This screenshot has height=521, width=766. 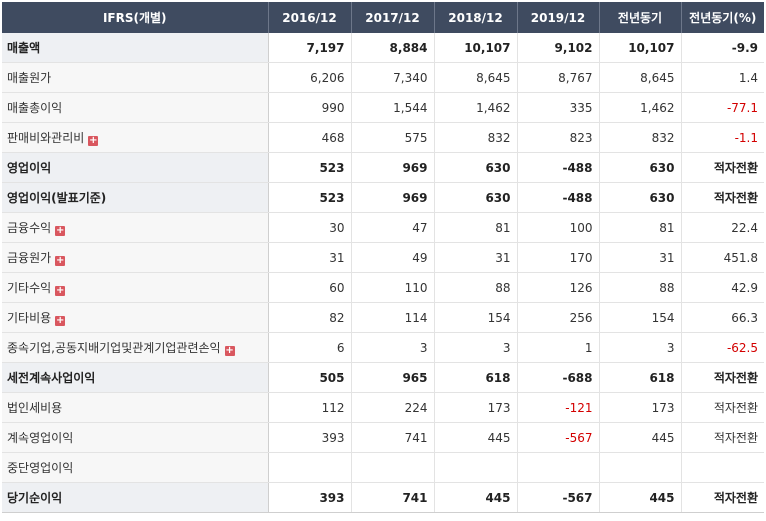 I want to click on row-cost-of-sales: 매출원가 6,206 7,340 8,645 8,767 8,645 1.4, so click(x=383, y=77).